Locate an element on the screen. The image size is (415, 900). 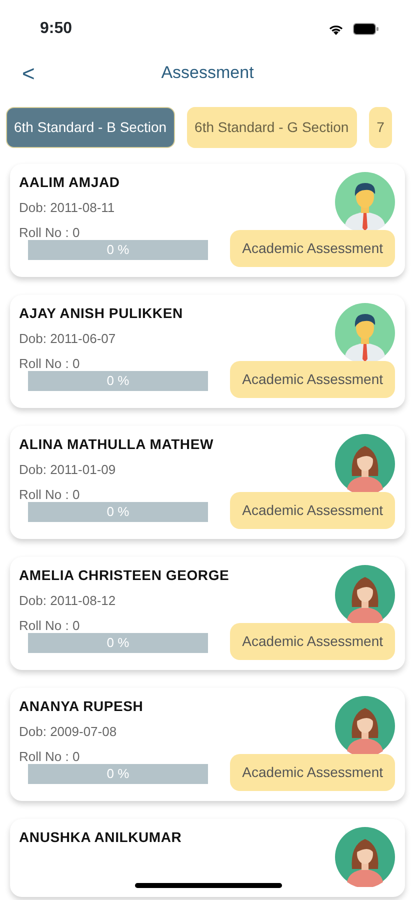
student-name: ANUSHKA ANILKUMAR is located at coordinates (100, 837).